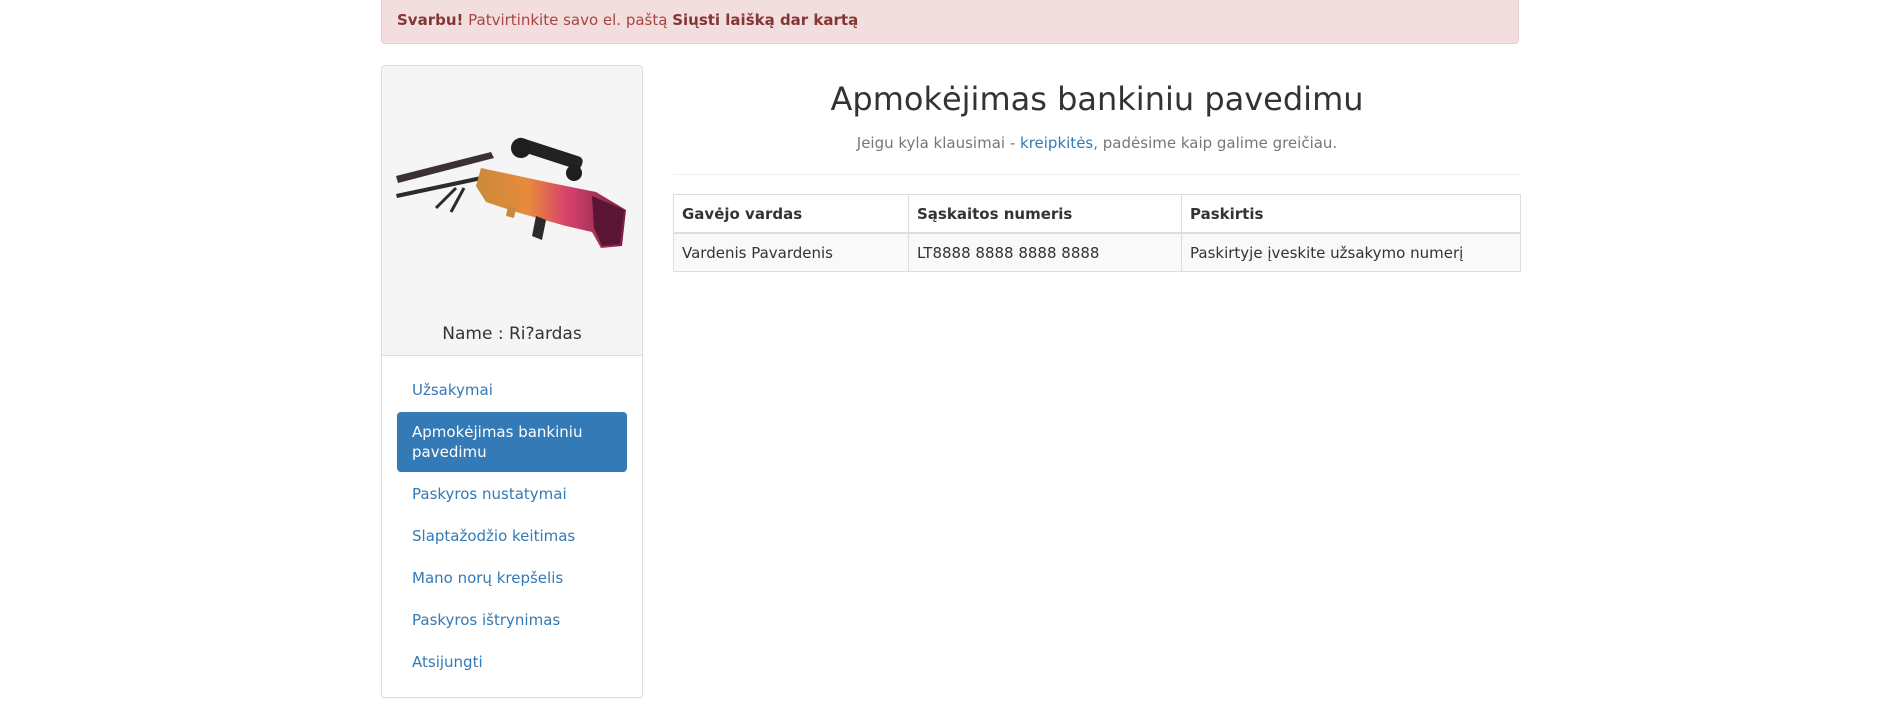 The height and width of the screenshot is (711, 1899). I want to click on profile-name: Name : Ri?ardas, so click(512, 334).